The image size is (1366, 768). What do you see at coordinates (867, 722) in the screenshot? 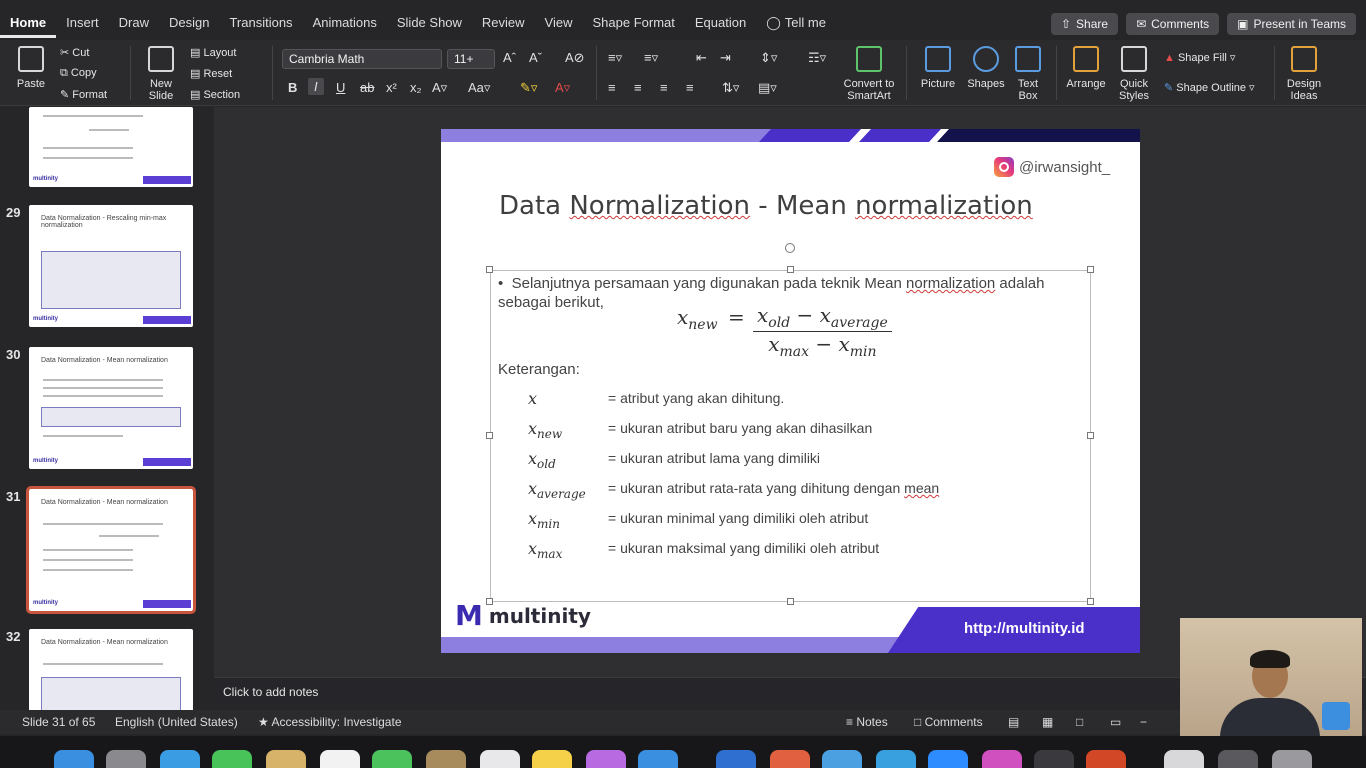
I see `notes-button: ≡ Notes` at bounding box center [867, 722].